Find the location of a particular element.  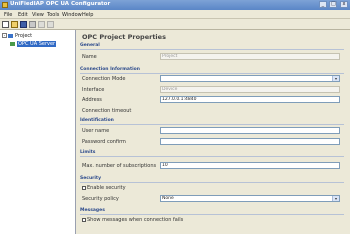

address-label: Address is located at coordinates (92, 100).